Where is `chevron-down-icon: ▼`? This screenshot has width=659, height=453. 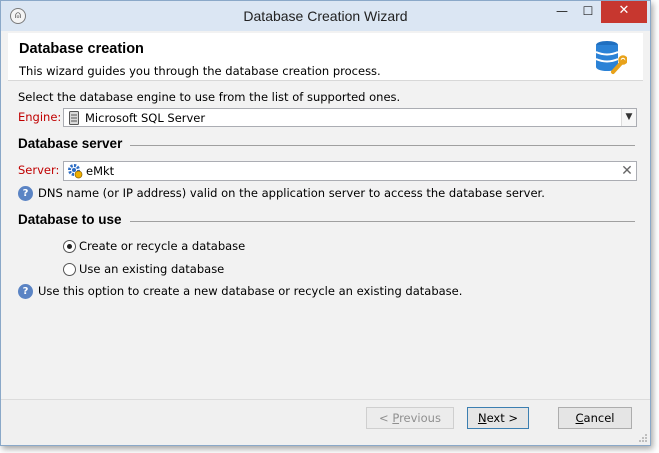
chevron-down-icon: ▼ is located at coordinates (628, 117).